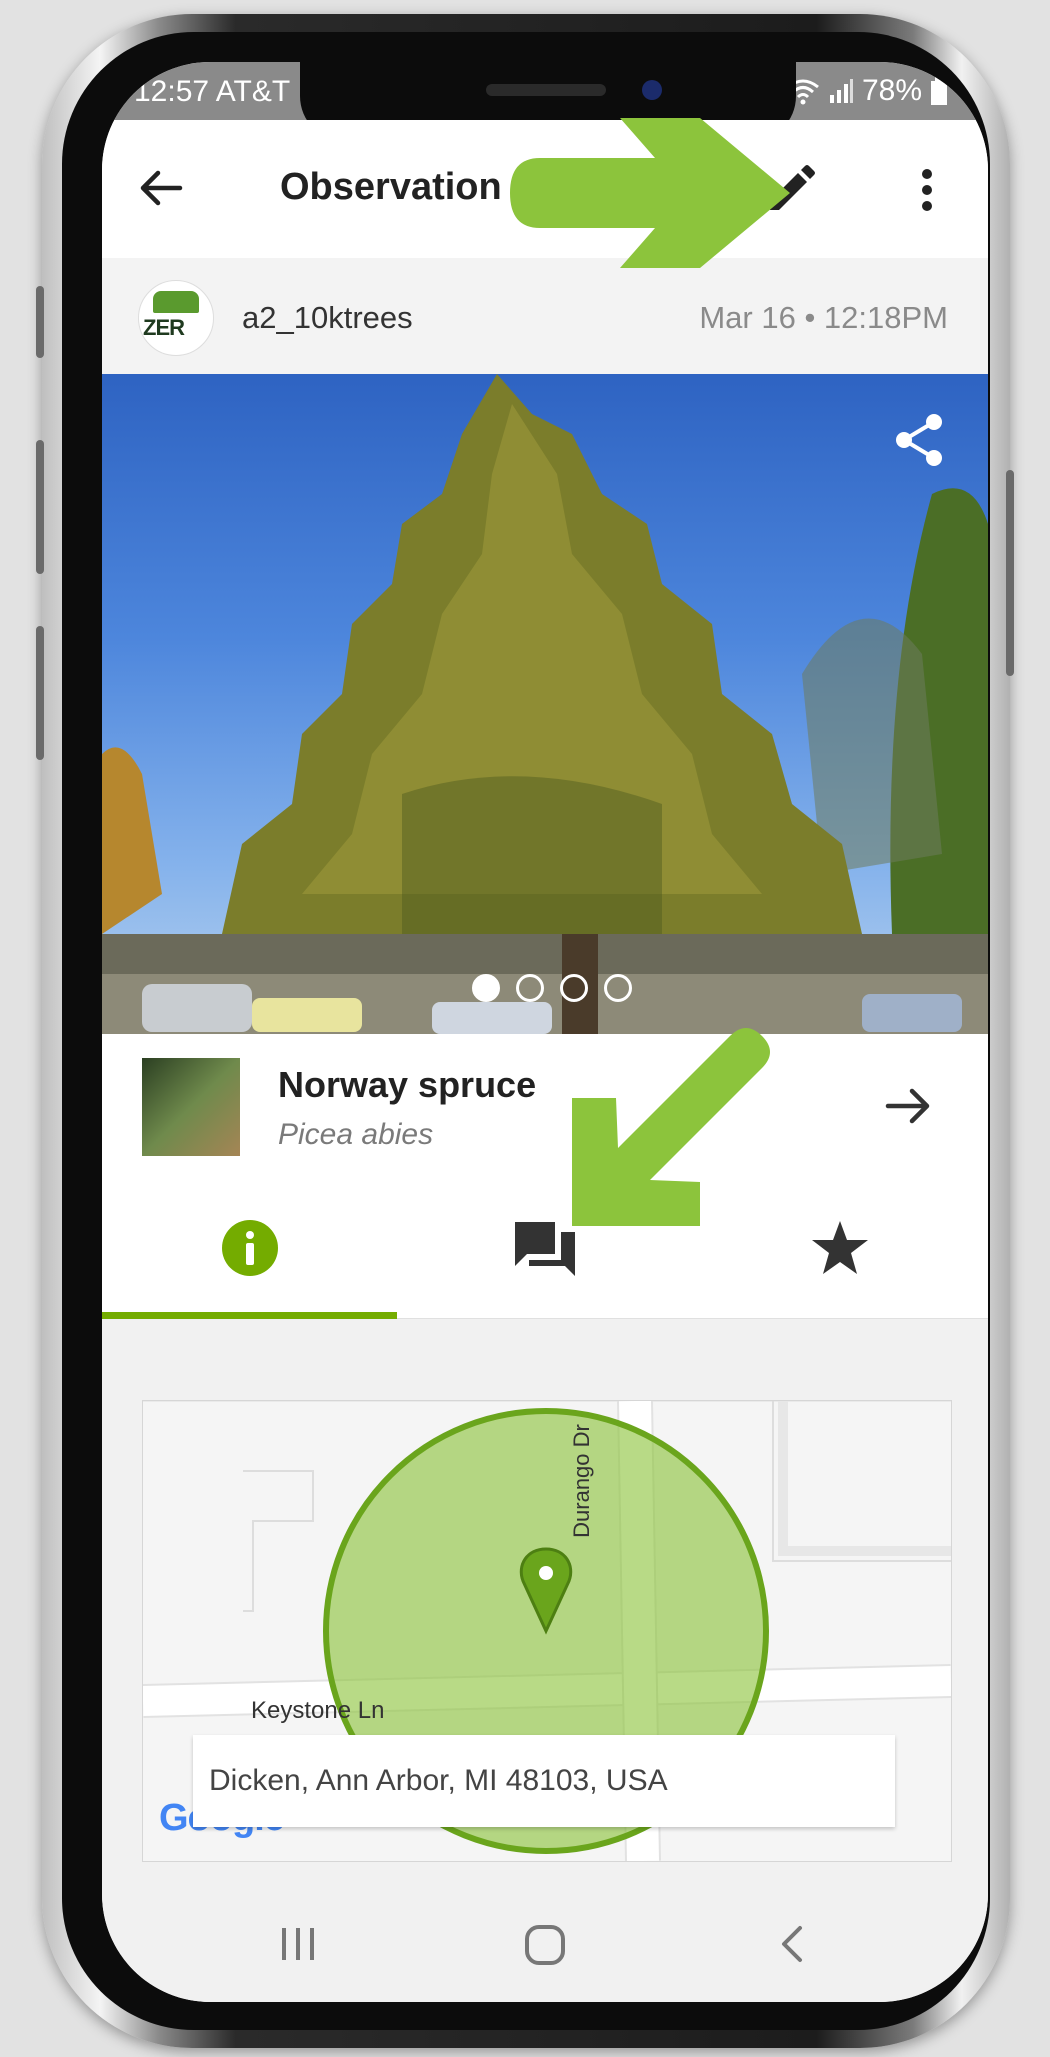 This screenshot has width=1050, height=2057. Describe the element at coordinates (162, 188) in the screenshot. I see `back-arrow-icon` at that location.